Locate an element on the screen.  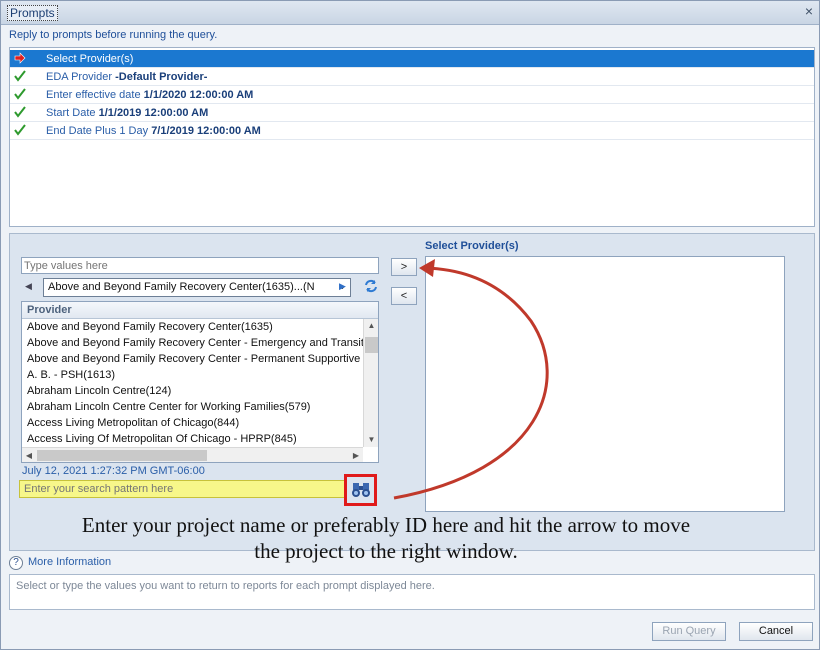
dialog-title: Prompts is located at coordinates (32, 13).